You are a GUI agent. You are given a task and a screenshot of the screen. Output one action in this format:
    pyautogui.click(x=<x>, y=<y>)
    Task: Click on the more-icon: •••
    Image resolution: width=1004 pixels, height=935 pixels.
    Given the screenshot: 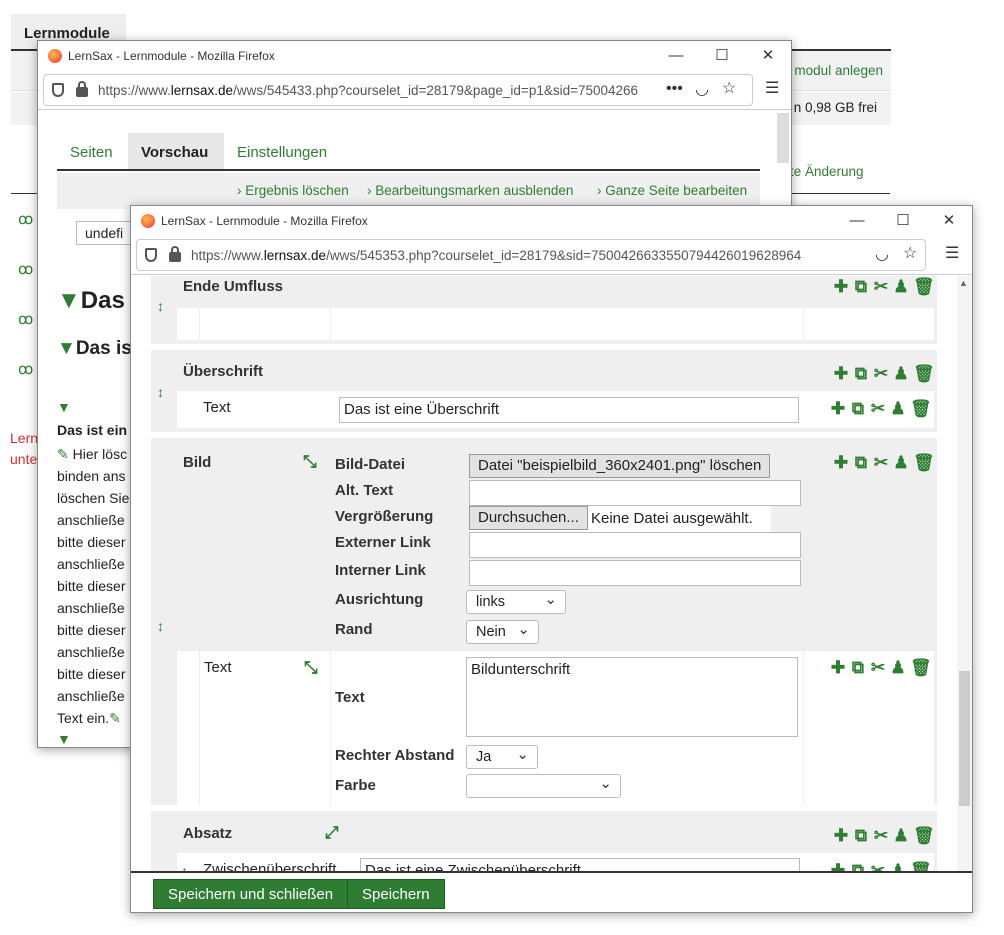 What is the action you would take?
    pyautogui.click(x=674, y=89)
    